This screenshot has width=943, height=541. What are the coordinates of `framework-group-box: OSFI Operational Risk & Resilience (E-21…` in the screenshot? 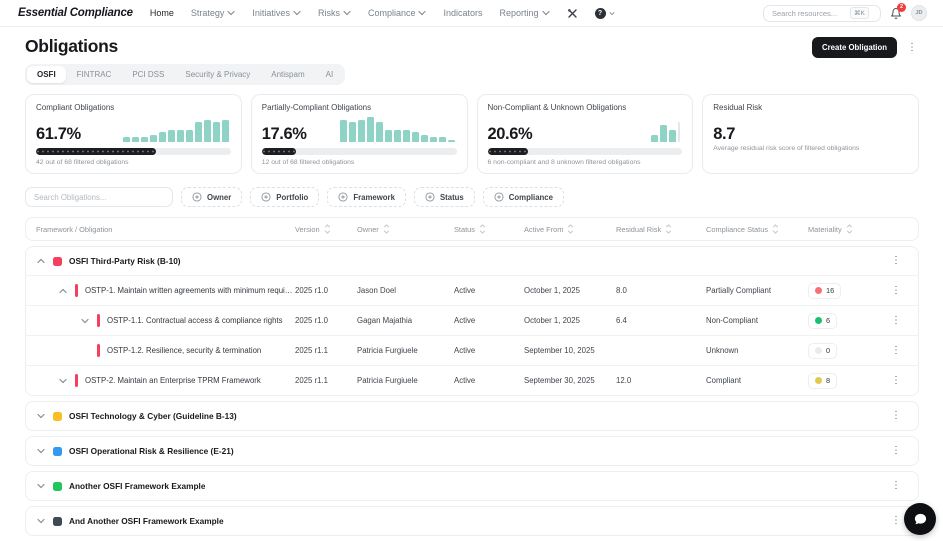 It's located at (472, 451).